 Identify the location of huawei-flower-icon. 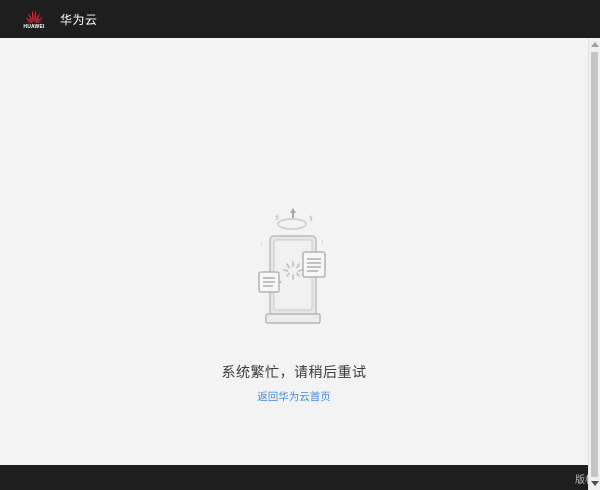
(34, 16).